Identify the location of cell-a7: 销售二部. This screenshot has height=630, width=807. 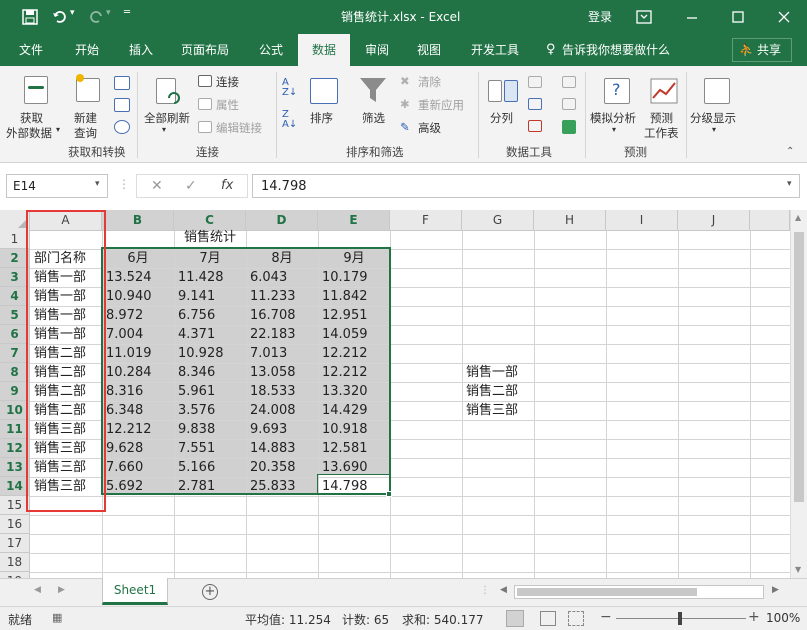
(66, 353).